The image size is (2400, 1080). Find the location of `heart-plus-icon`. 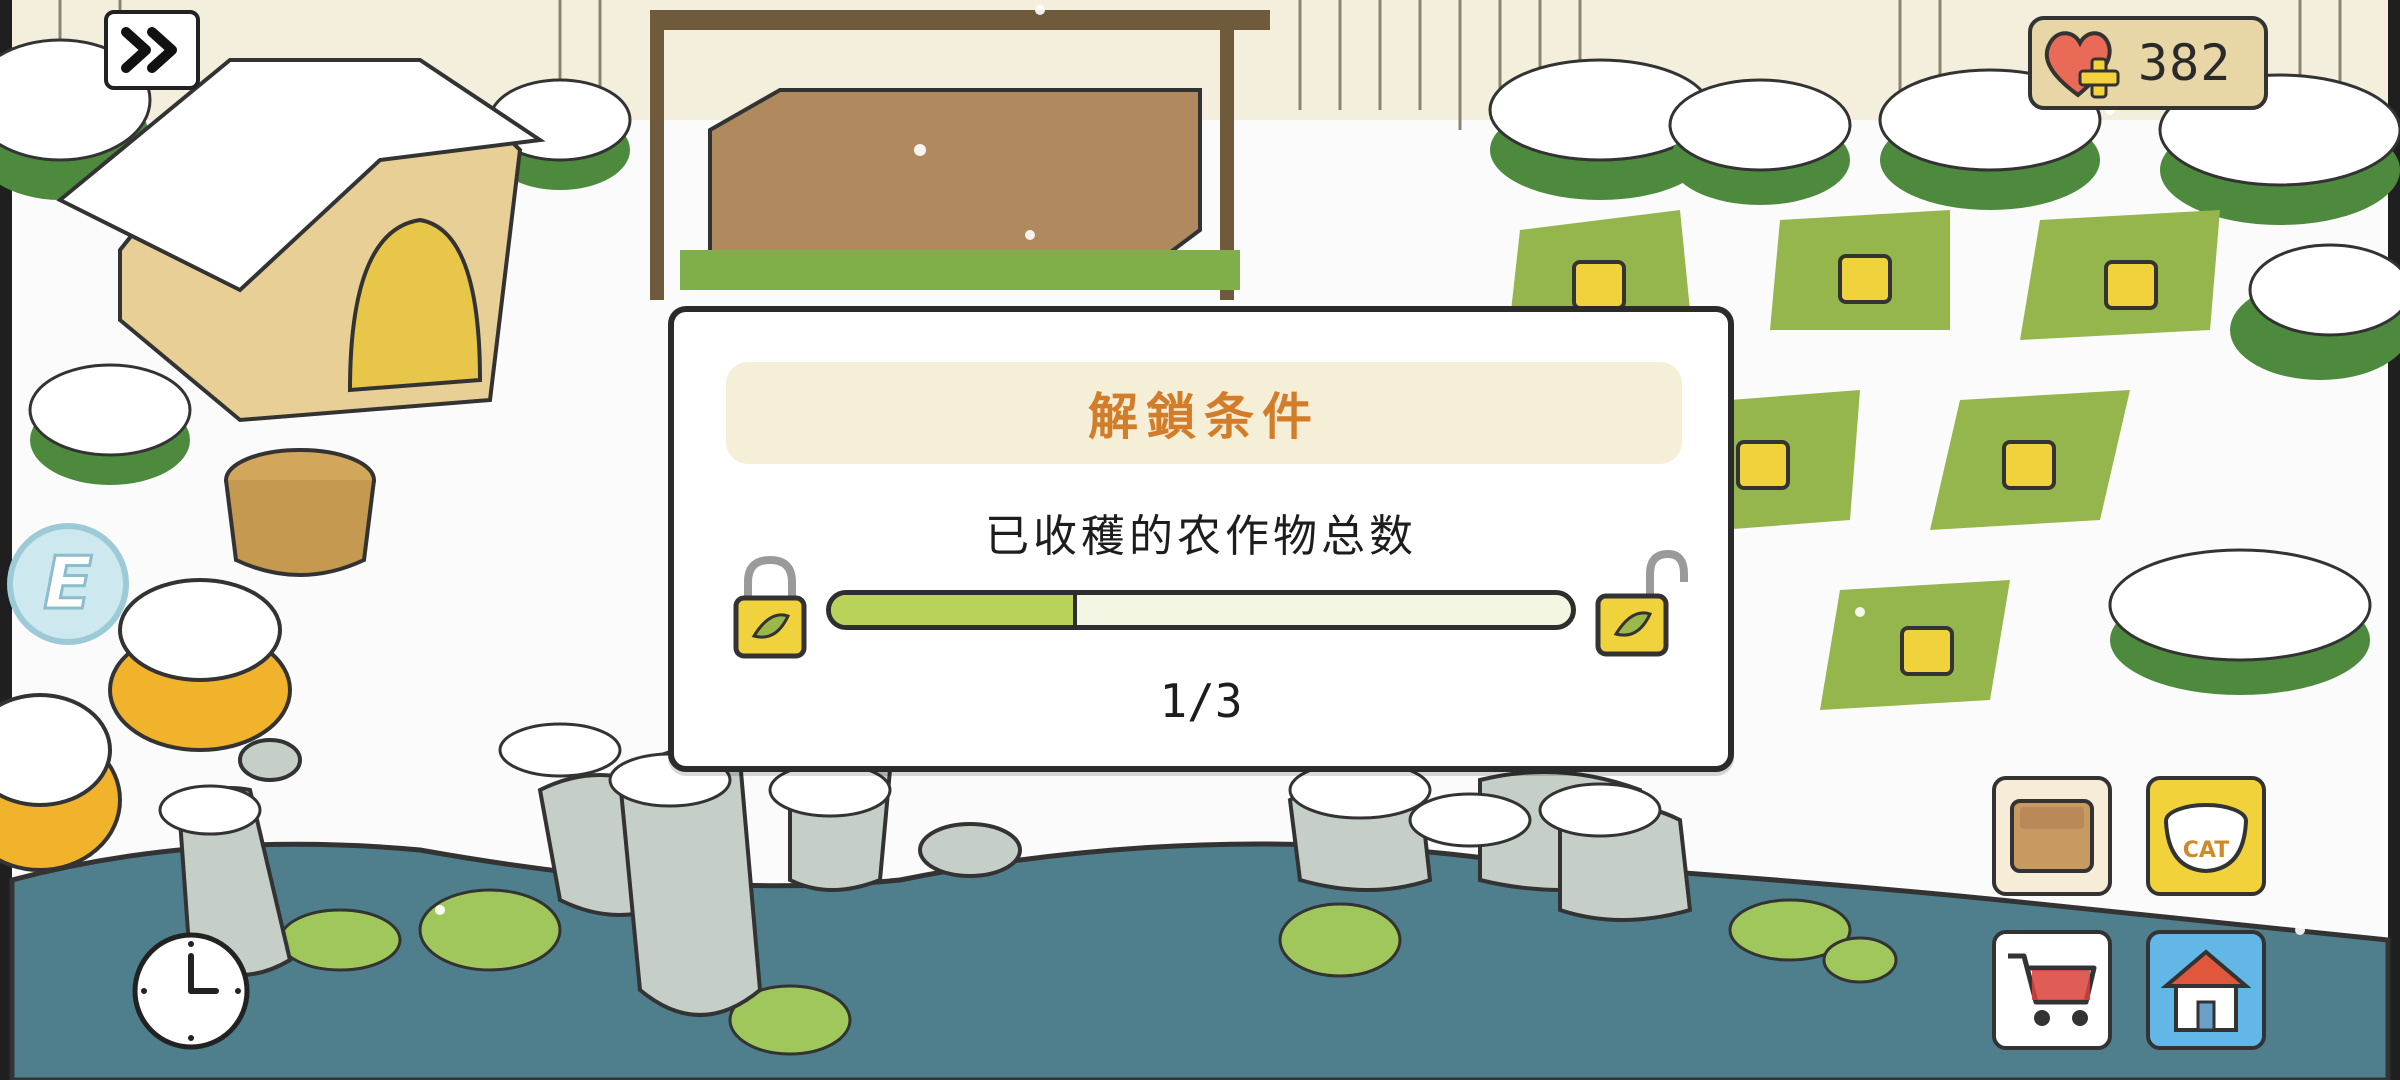

heart-plus-icon is located at coordinates (2082, 65).